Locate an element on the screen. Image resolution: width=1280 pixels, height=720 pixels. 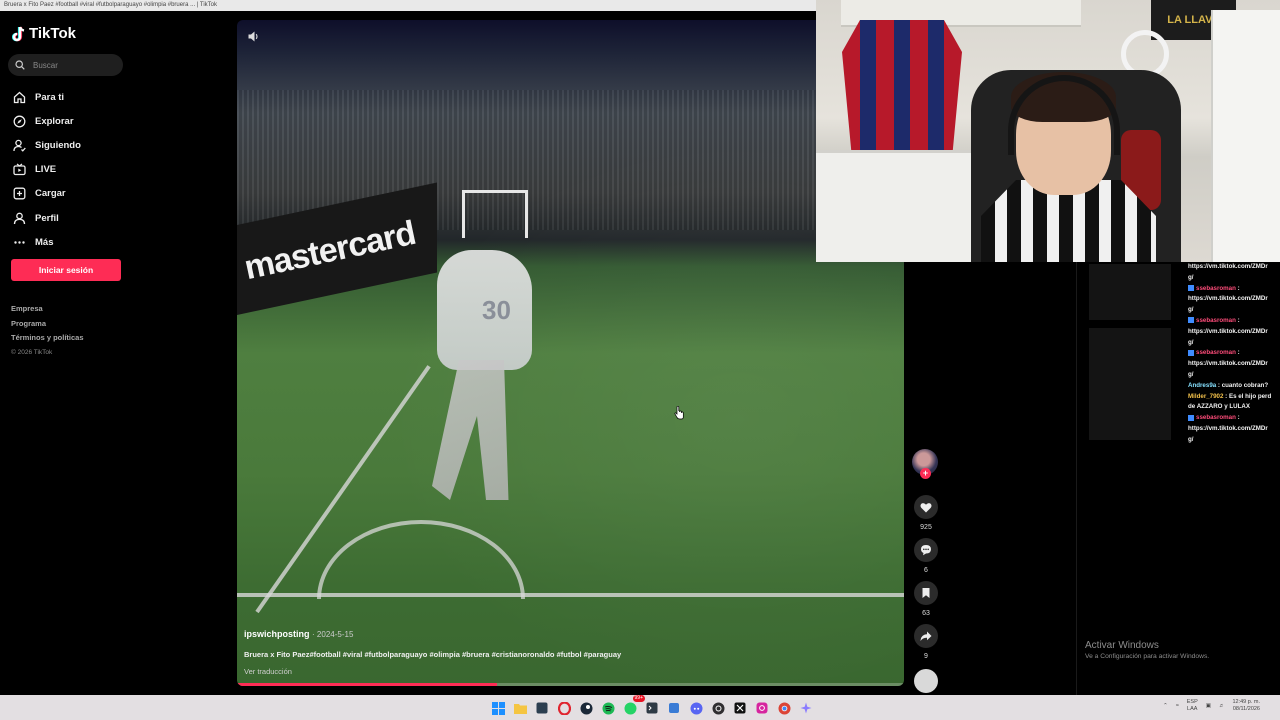
like-button is located at coordinates (926, 507).